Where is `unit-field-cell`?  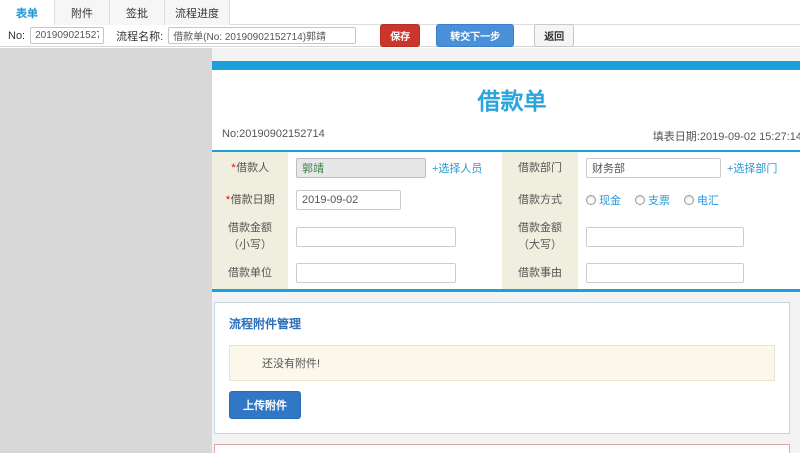 unit-field-cell is located at coordinates (395, 273).